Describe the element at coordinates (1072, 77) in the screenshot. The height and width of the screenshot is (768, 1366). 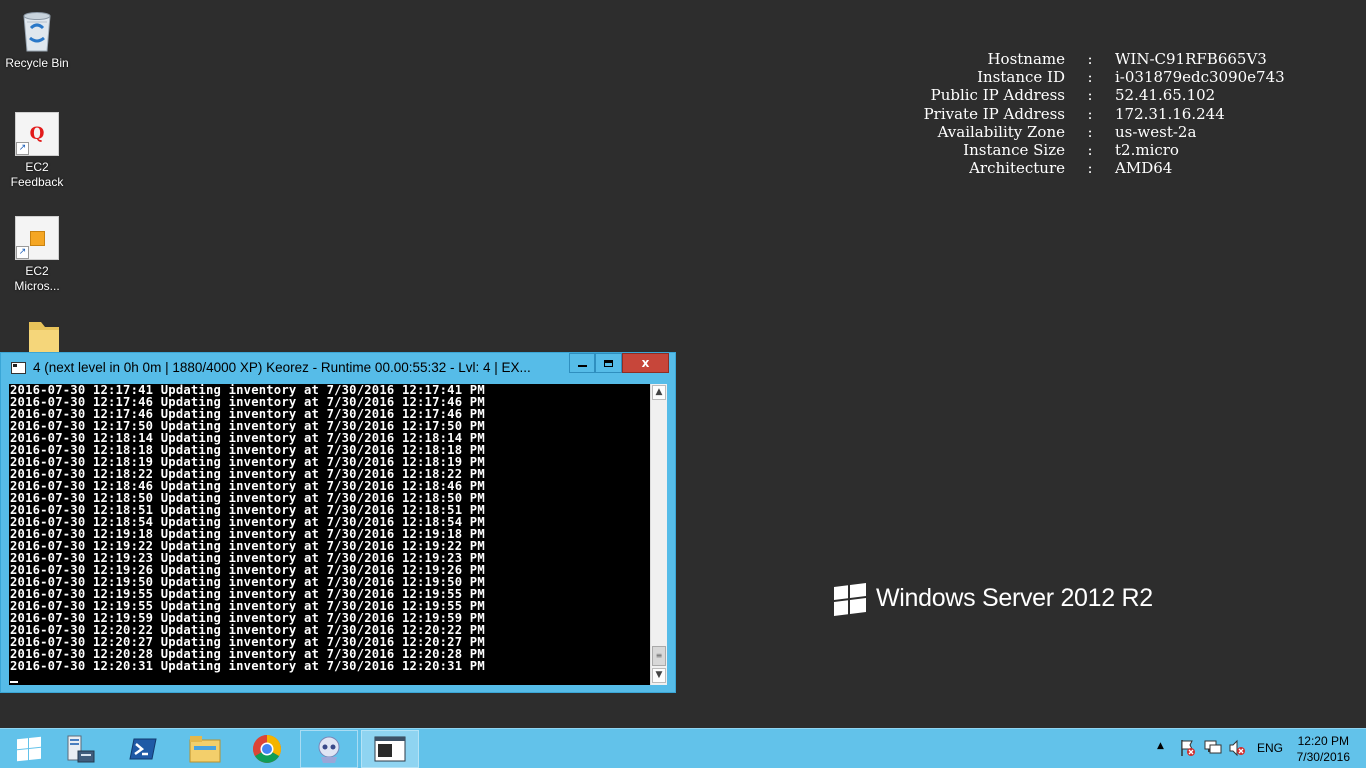
I see `info-row-instance-id: Instance ID: i-031879edc3090e743` at that location.